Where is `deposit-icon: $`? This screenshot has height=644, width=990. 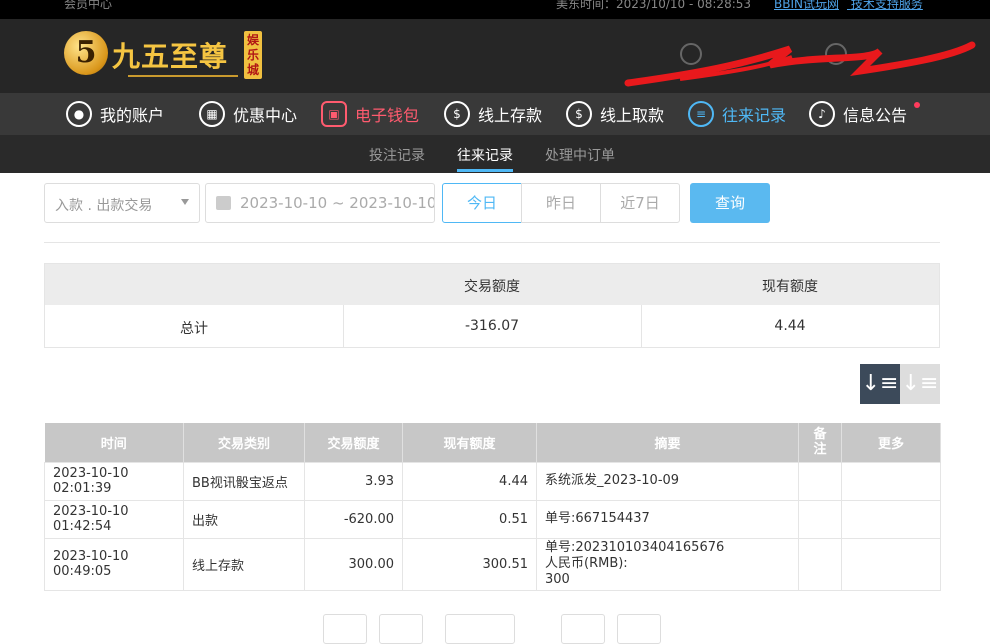
deposit-icon: $ is located at coordinates (457, 114).